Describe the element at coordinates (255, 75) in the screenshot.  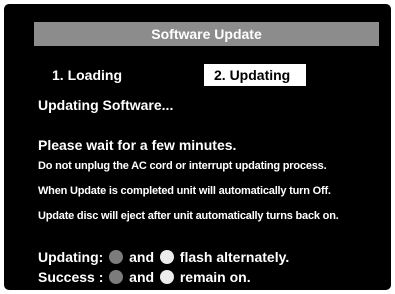
I see `step-updating-active: 2. Updating` at that location.